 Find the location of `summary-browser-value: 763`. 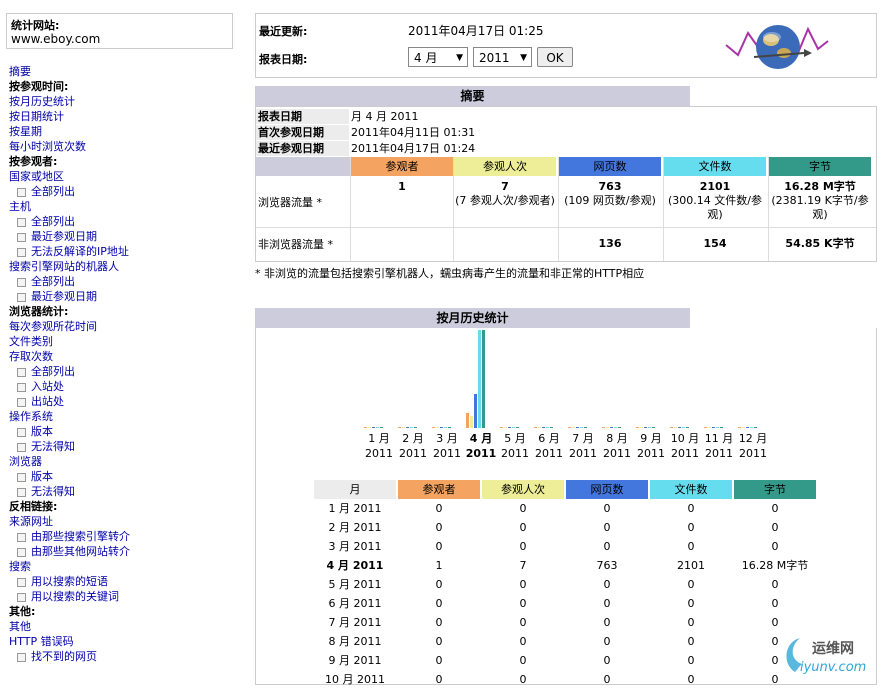

summary-browser-value: 763 is located at coordinates (610, 186).